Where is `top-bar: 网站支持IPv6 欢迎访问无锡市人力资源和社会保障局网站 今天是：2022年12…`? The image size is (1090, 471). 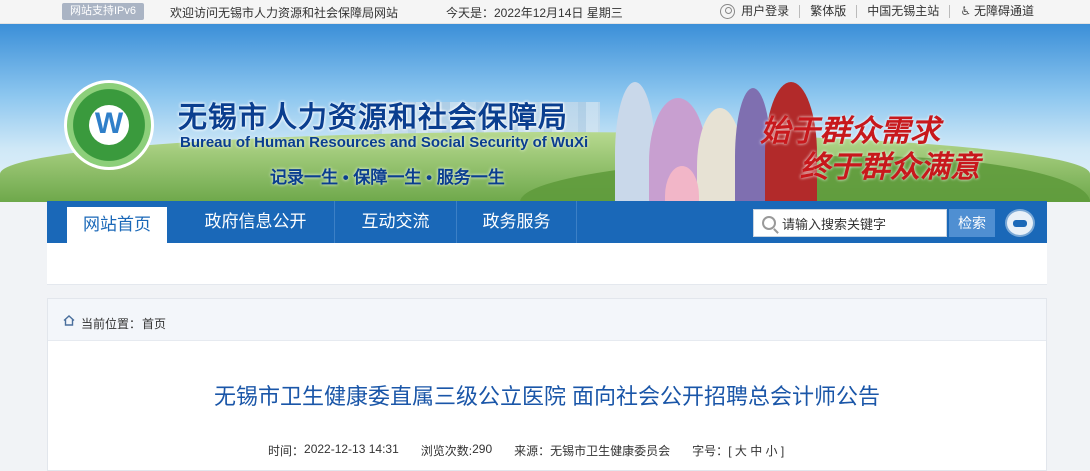 top-bar: 网站支持IPv6 欢迎访问无锡市人力资源和社会保障局网站 今天是：2022年12… is located at coordinates (545, 12).